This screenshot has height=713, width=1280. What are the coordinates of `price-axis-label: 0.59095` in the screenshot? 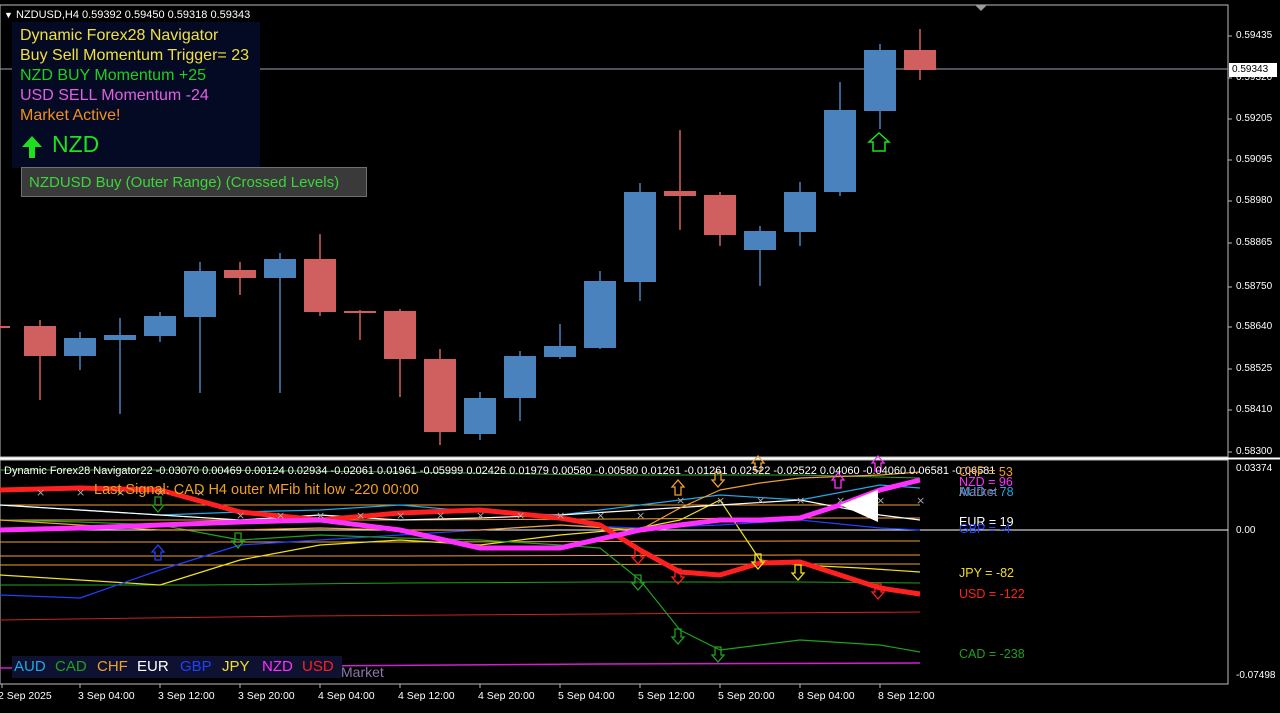 It's located at (1254, 159).